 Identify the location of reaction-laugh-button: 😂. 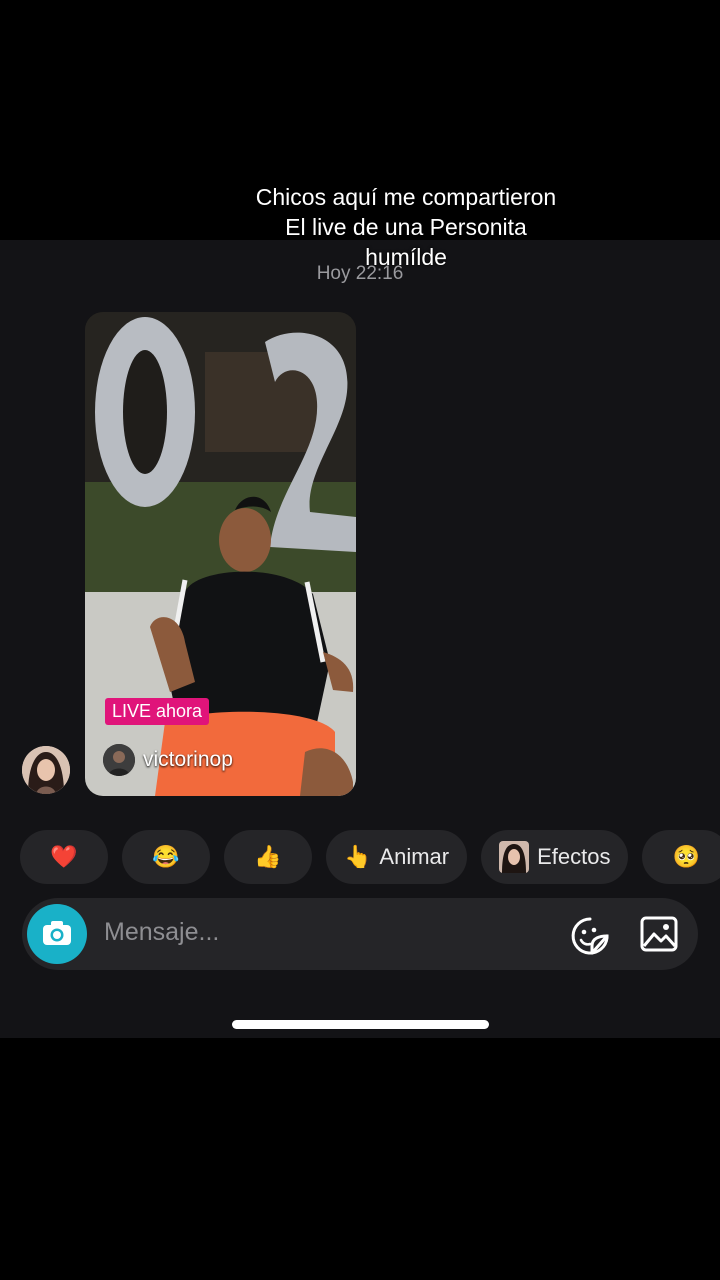
(166, 857).